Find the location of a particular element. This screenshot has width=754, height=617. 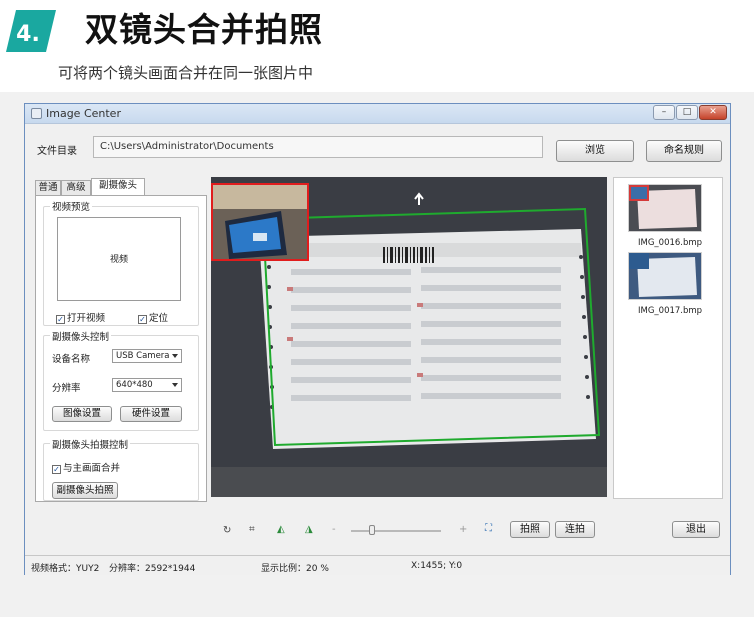

capture-button: 拍照 is located at coordinates (530, 529).